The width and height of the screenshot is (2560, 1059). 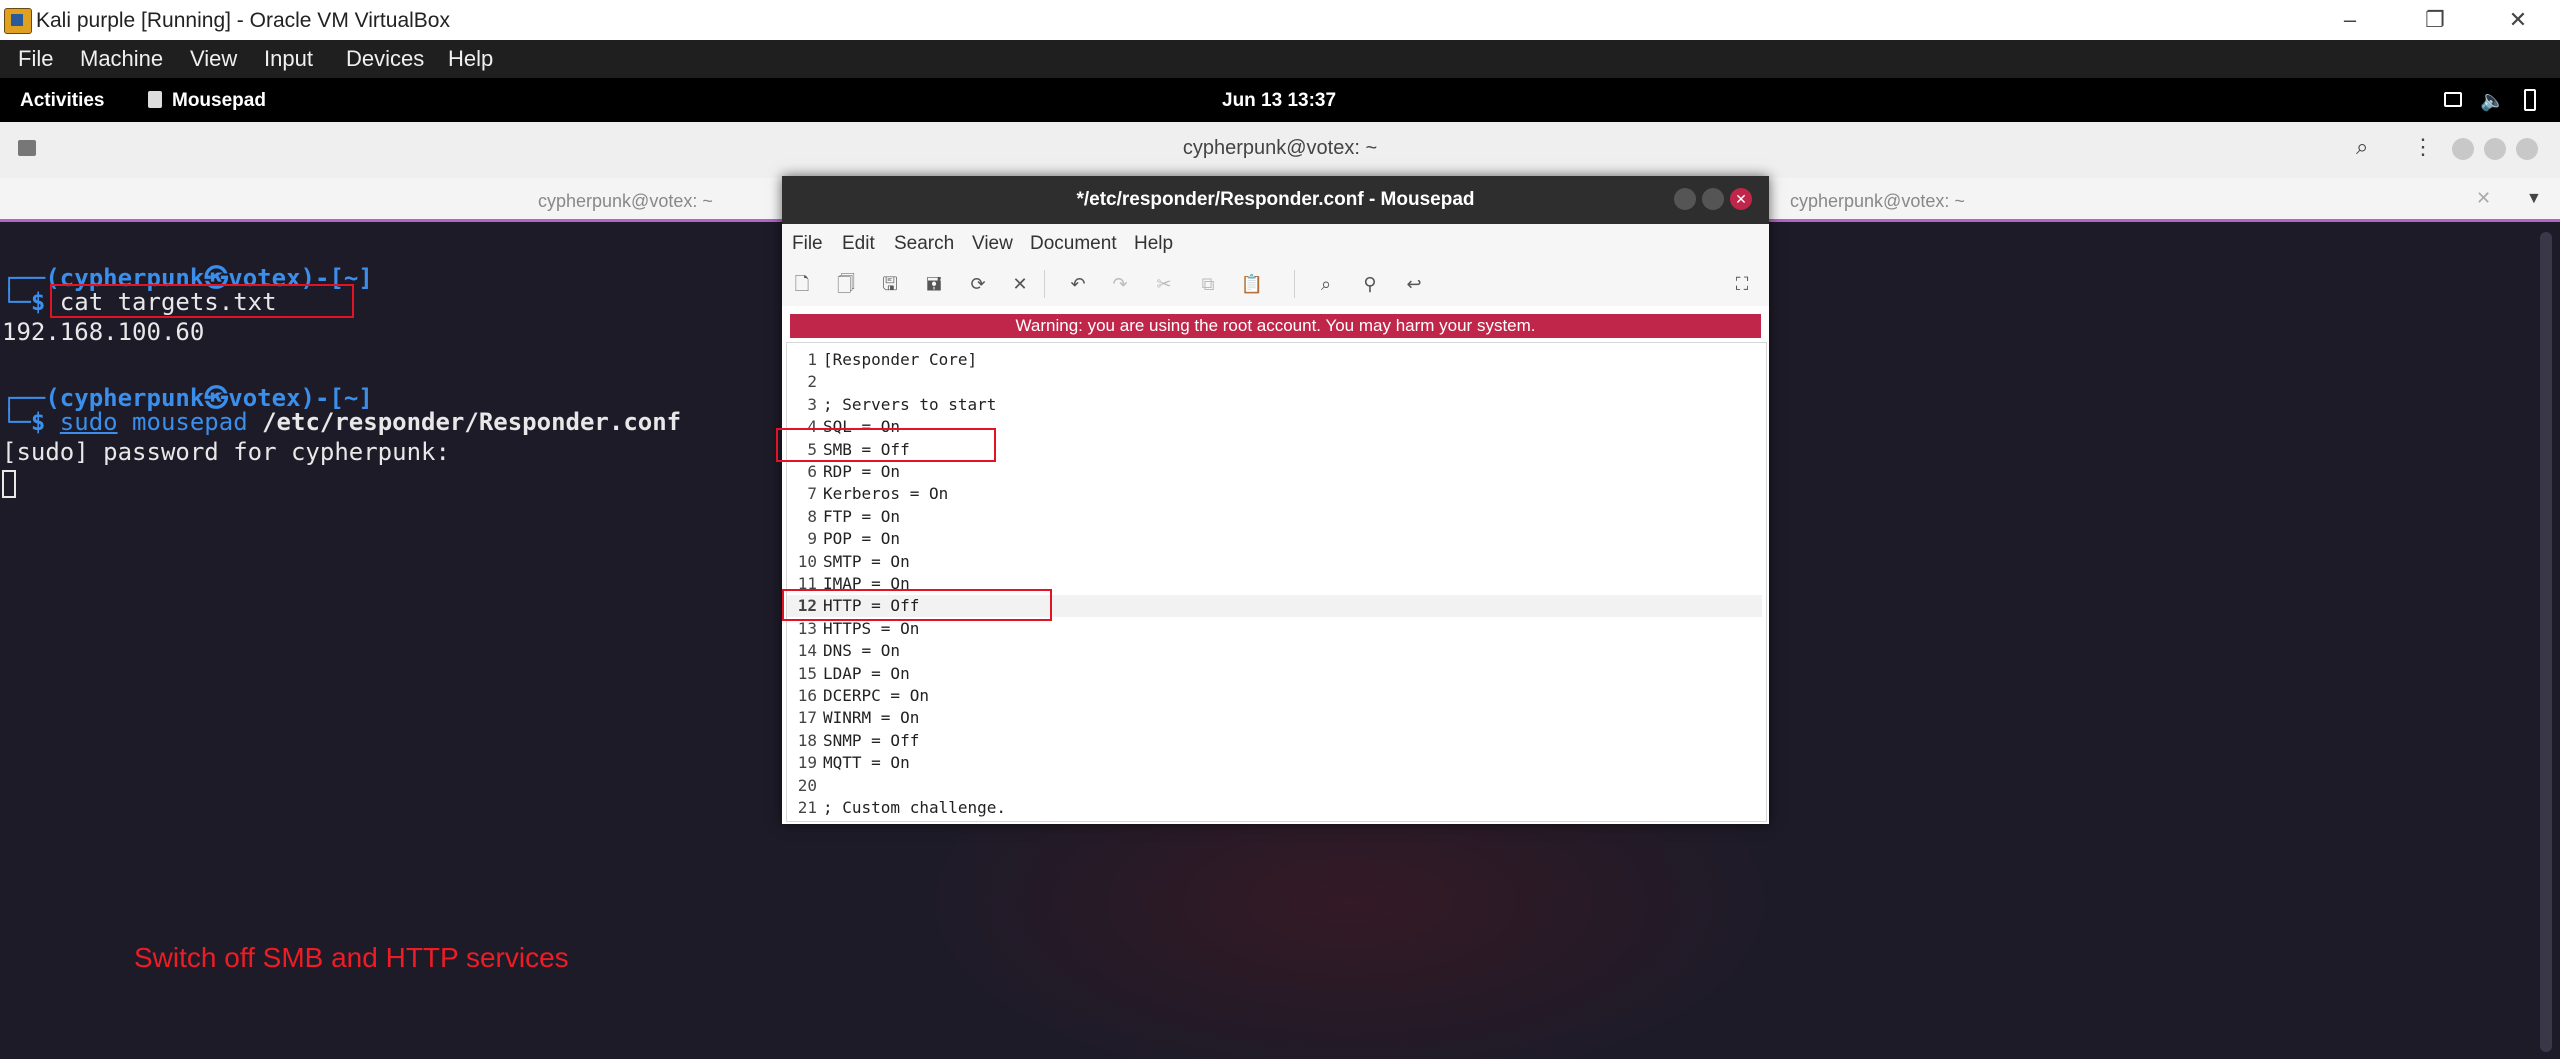 I want to click on line-number: 3, so click(x=812, y=404).